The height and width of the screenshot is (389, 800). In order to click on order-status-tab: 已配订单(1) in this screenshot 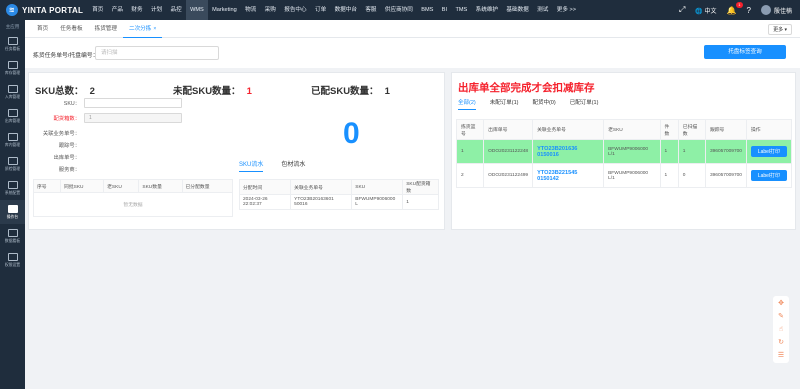, I will do `click(584, 104)`.